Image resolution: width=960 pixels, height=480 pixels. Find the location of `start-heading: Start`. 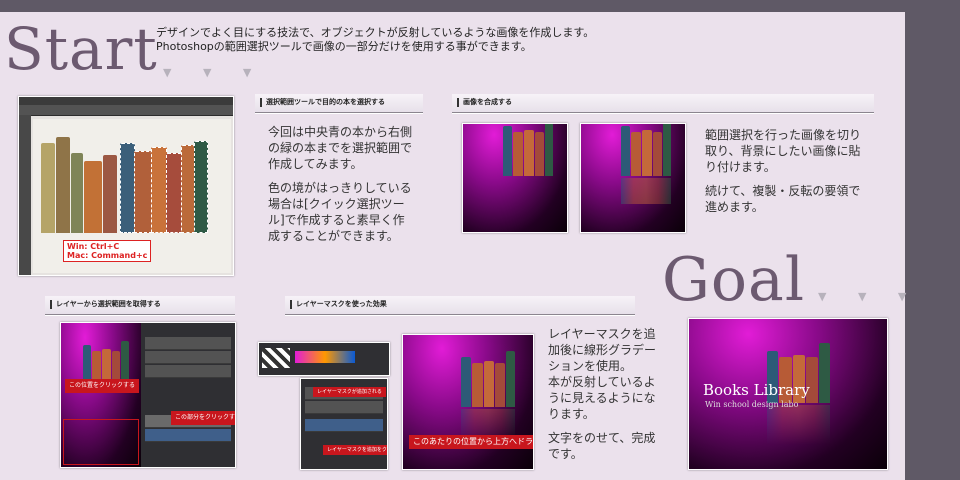

start-heading: Start is located at coordinates (81, 49).